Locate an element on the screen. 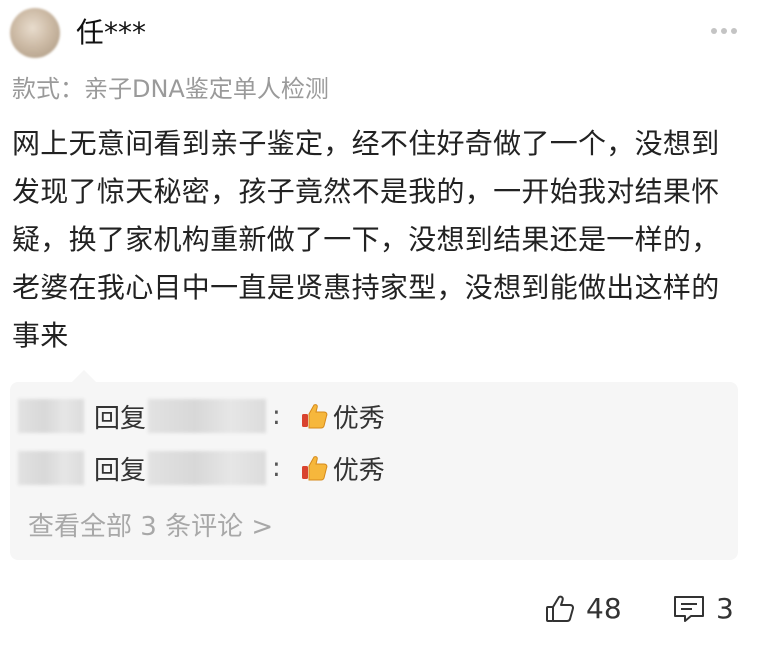  like-button: 48 is located at coordinates (583, 608).